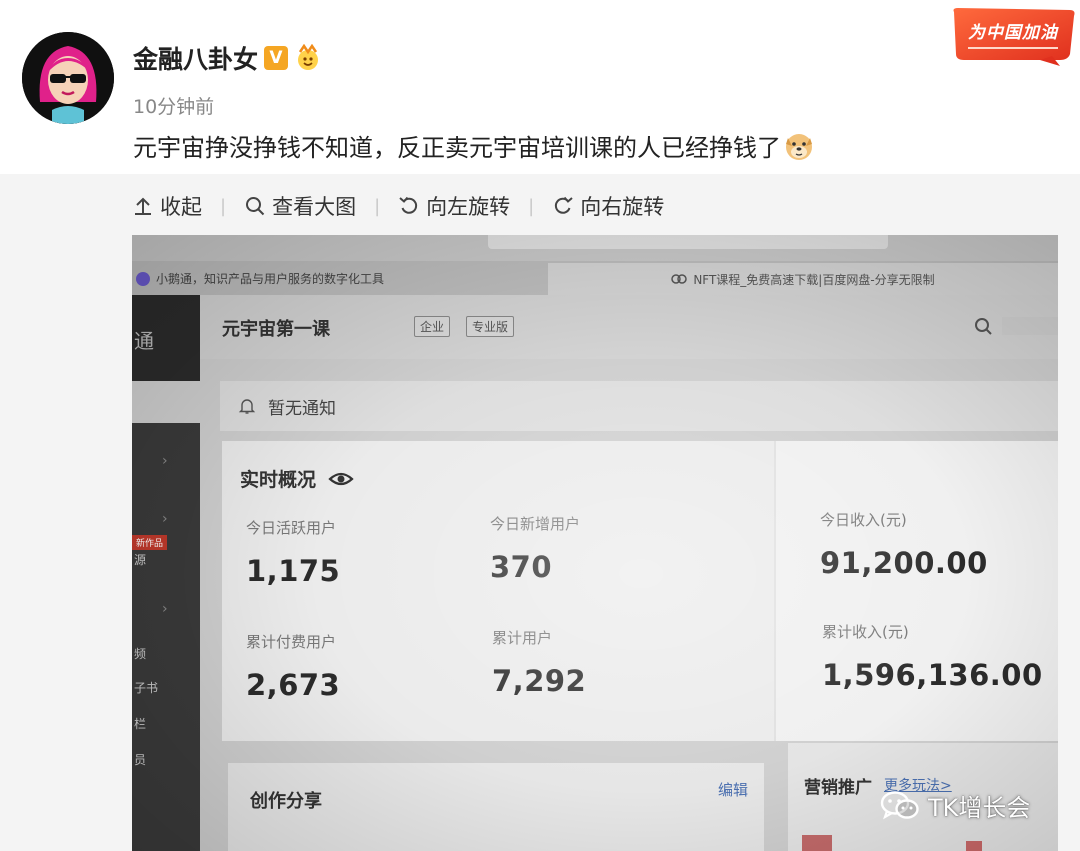  I want to click on bell-icon, so click(247, 406).